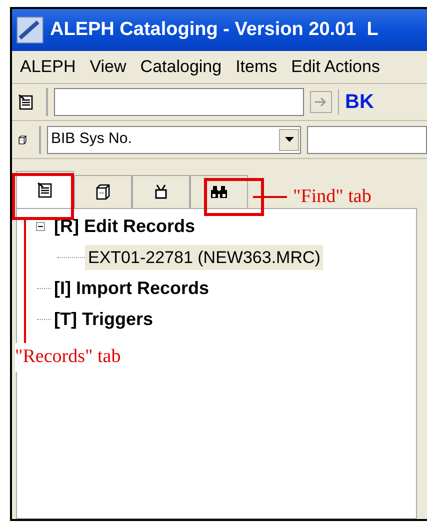  What do you see at coordinates (40, 226) in the screenshot?
I see `collapse-toggle` at bounding box center [40, 226].